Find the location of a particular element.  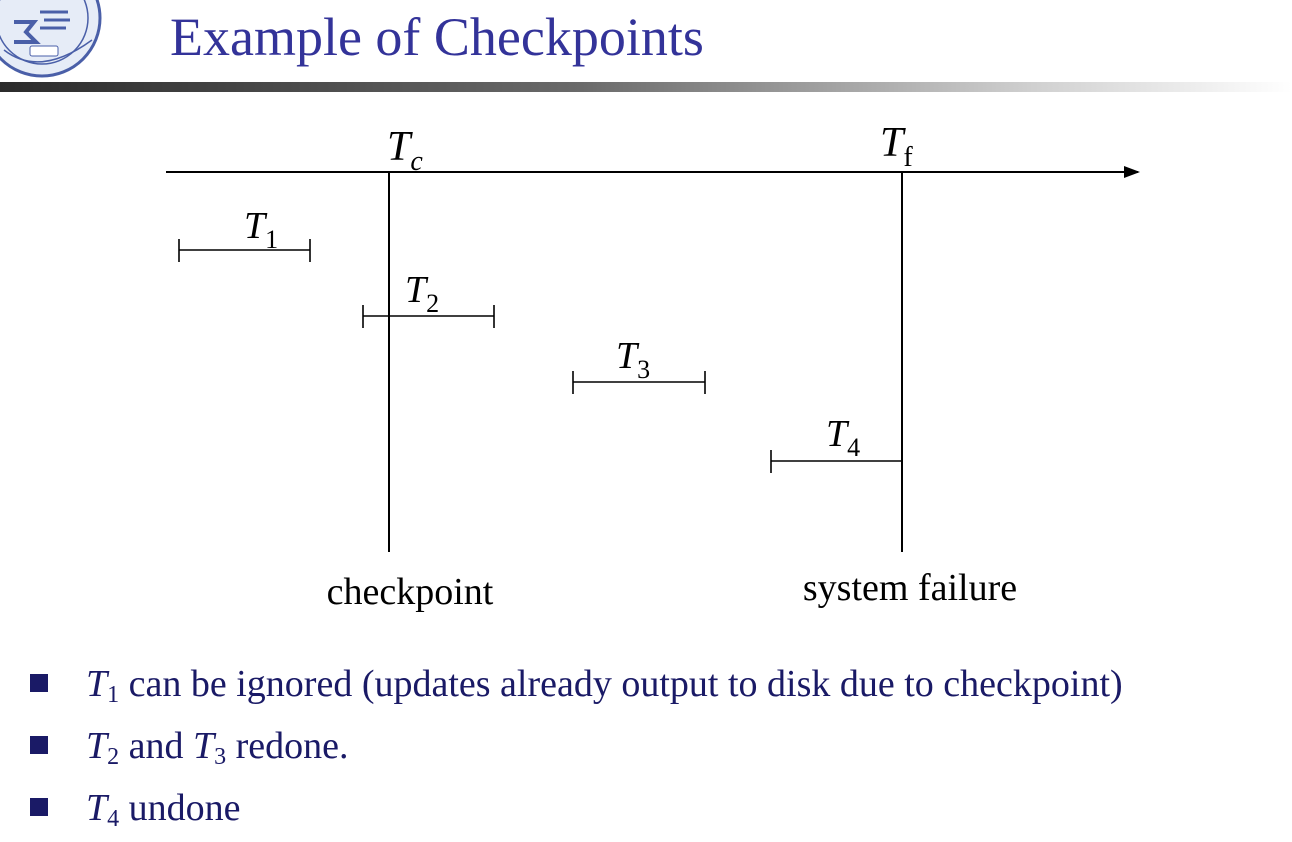

failure-marker-subscript: f is located at coordinates (908, 157).